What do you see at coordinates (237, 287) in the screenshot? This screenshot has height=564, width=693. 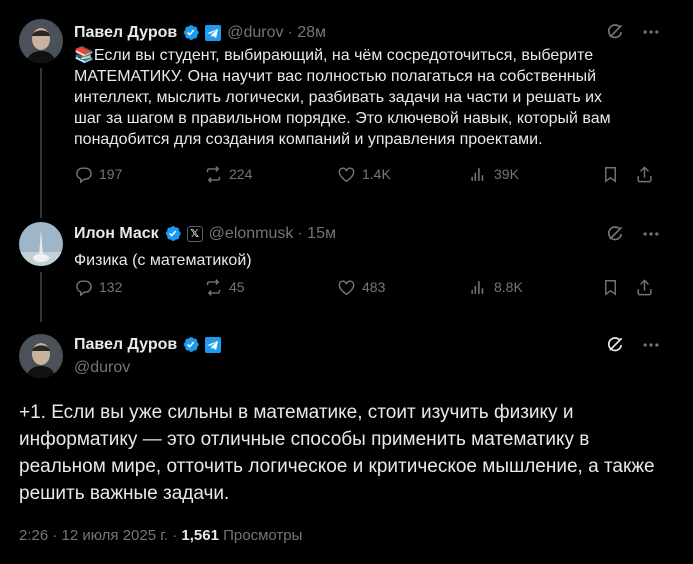 I see `repost-count: 45` at bounding box center [237, 287].